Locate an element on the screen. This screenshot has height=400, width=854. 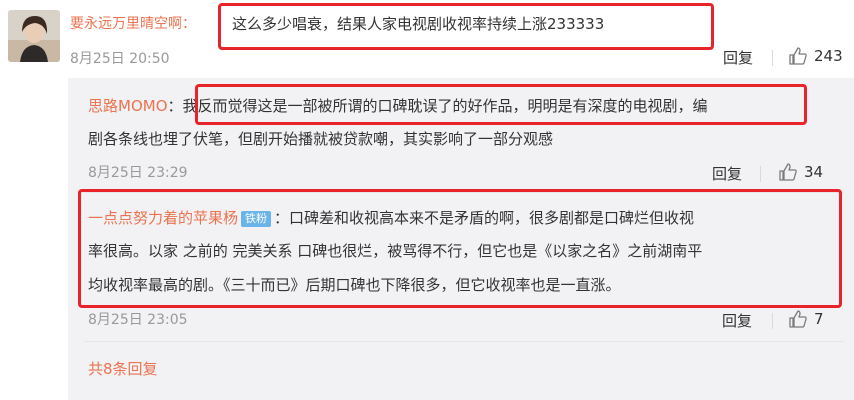
comment-text: 这么多少唱衰，结果人家电视剧收视率持续上涨233333 is located at coordinates (418, 24).